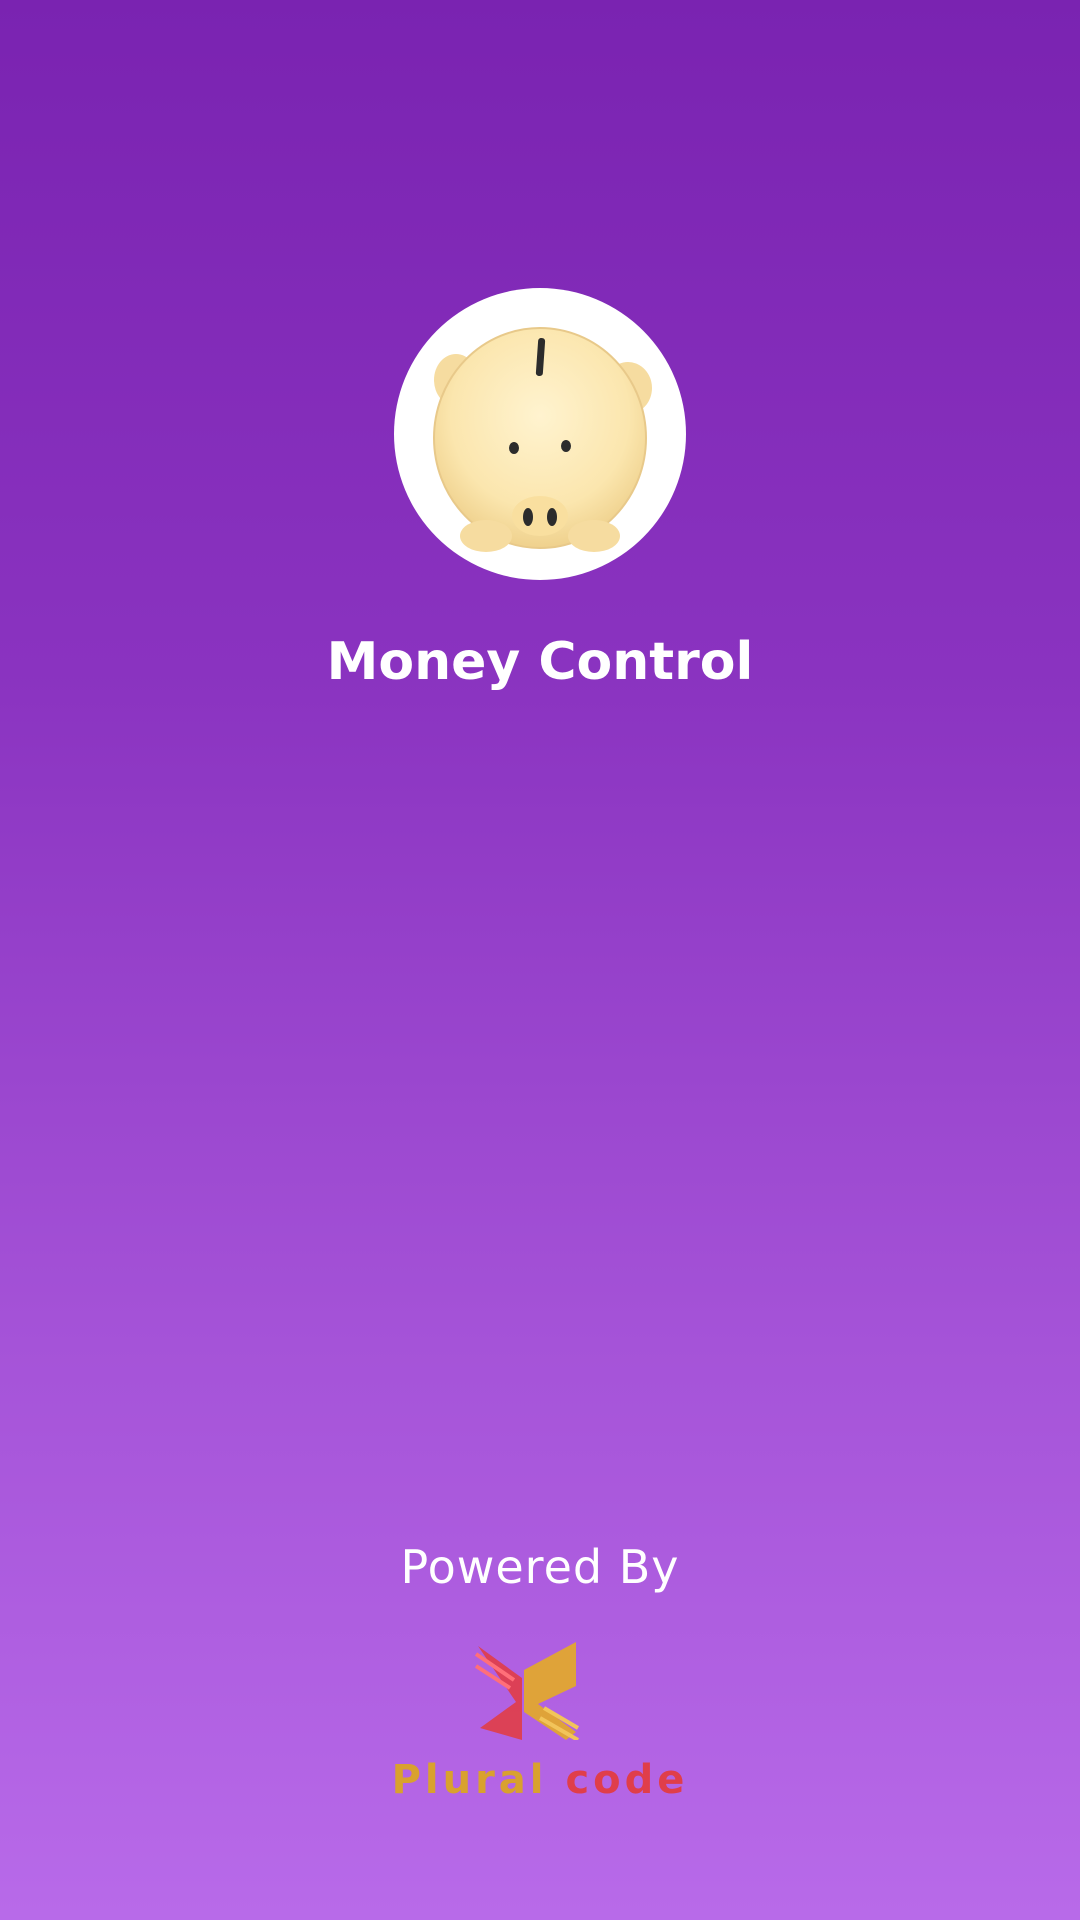  I want to click on brand-name-part-2: code, so click(627, 1780).